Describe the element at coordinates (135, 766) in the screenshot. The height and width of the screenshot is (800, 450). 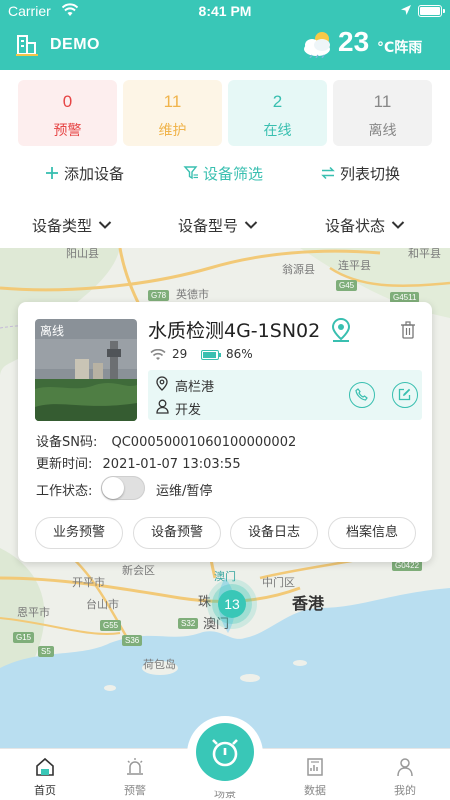
I see `alarm-light-icon` at that location.